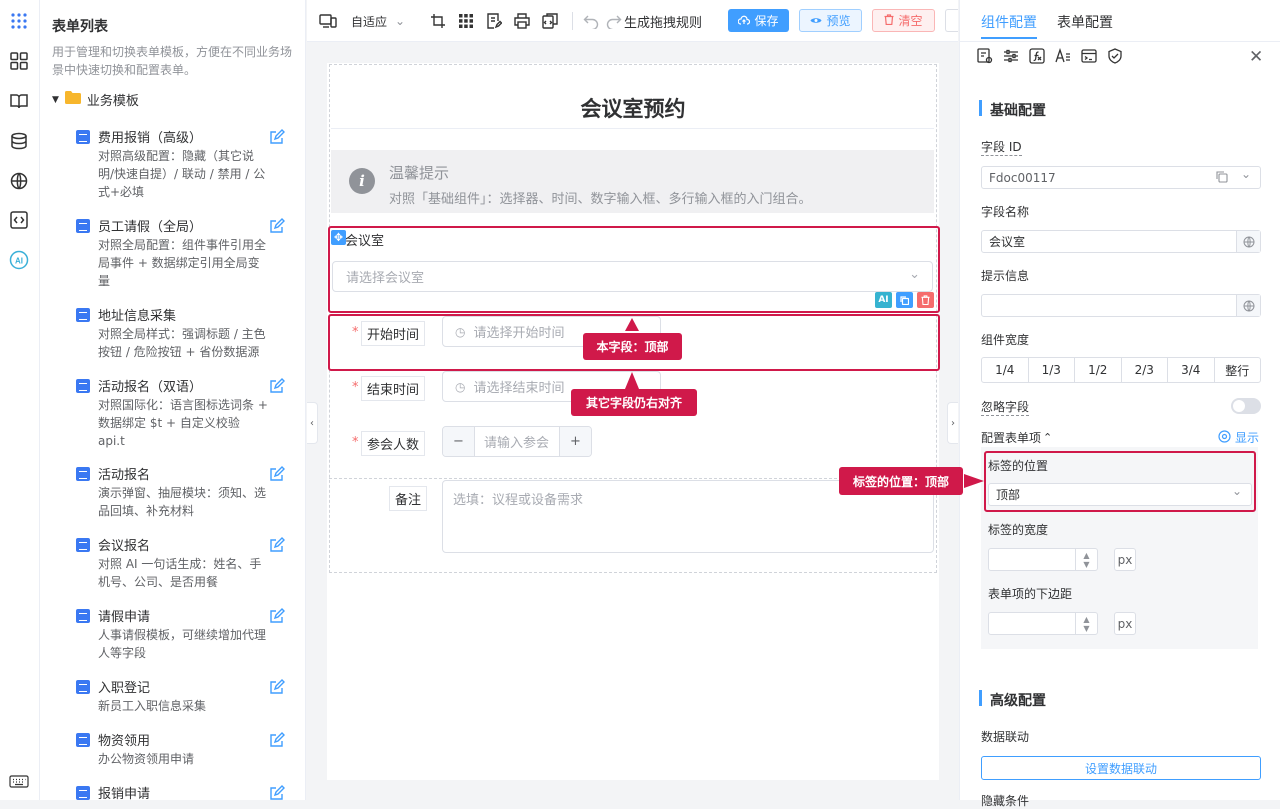 This screenshot has height=809, width=1280. Describe the element at coordinates (889, 20) in the screenshot. I see `trash-icon` at that location.